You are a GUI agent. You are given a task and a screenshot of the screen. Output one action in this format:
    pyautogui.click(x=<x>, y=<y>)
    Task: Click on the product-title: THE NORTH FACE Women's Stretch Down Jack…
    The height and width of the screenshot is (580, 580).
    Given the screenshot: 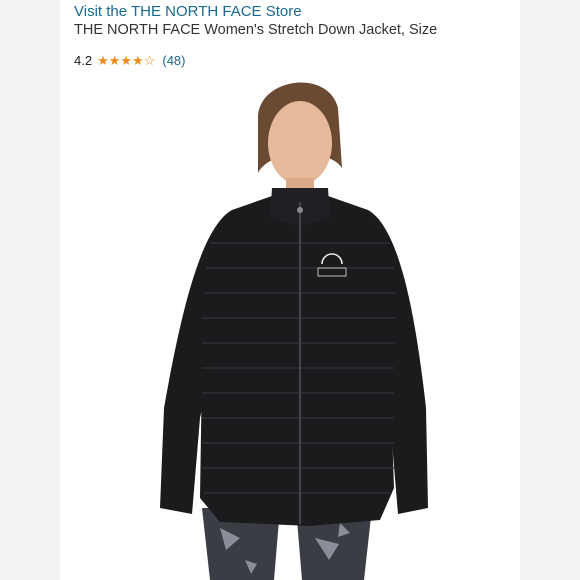 What is the action you would take?
    pyautogui.click(x=255, y=30)
    